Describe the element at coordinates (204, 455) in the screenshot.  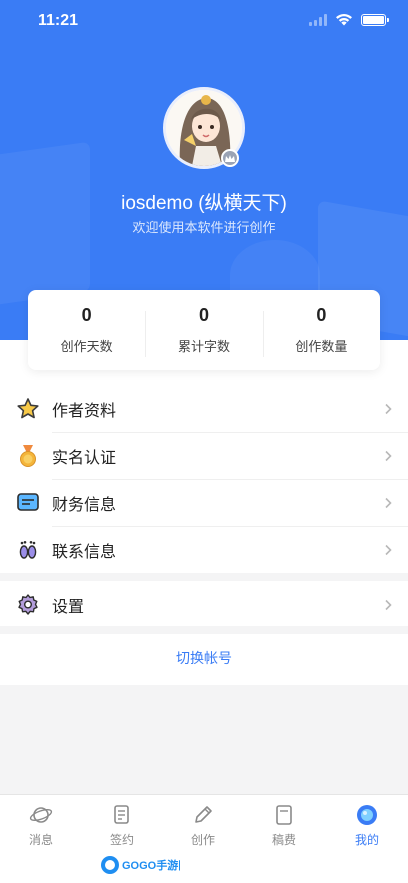
I see `menu-item-real-name-auth: 实名认证` at that location.